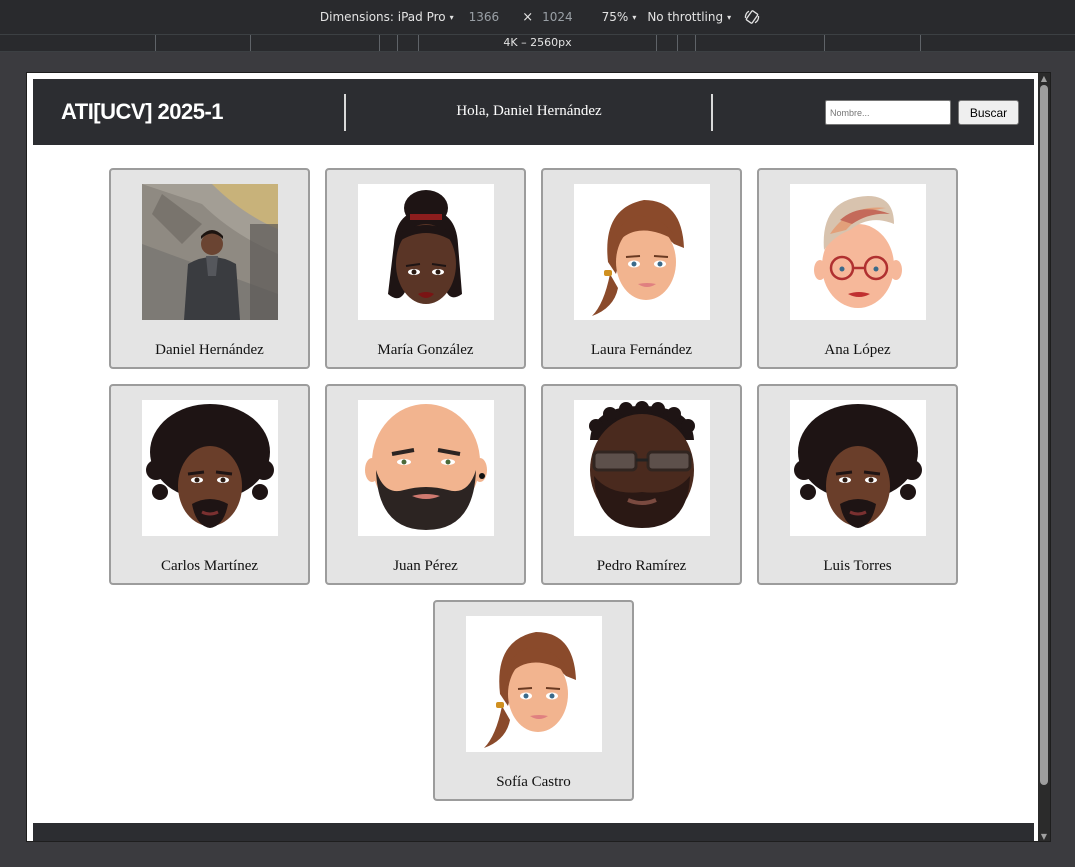 The image size is (1075, 867). I want to click on device-selector: Dimensions: iPad Pro ▾, so click(387, 17).